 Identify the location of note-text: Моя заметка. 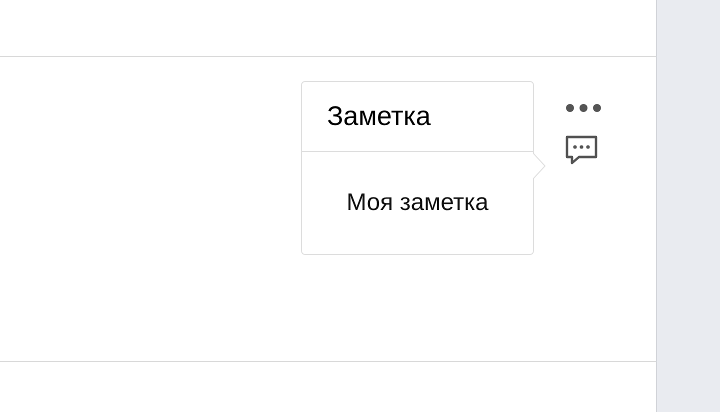
(417, 203).